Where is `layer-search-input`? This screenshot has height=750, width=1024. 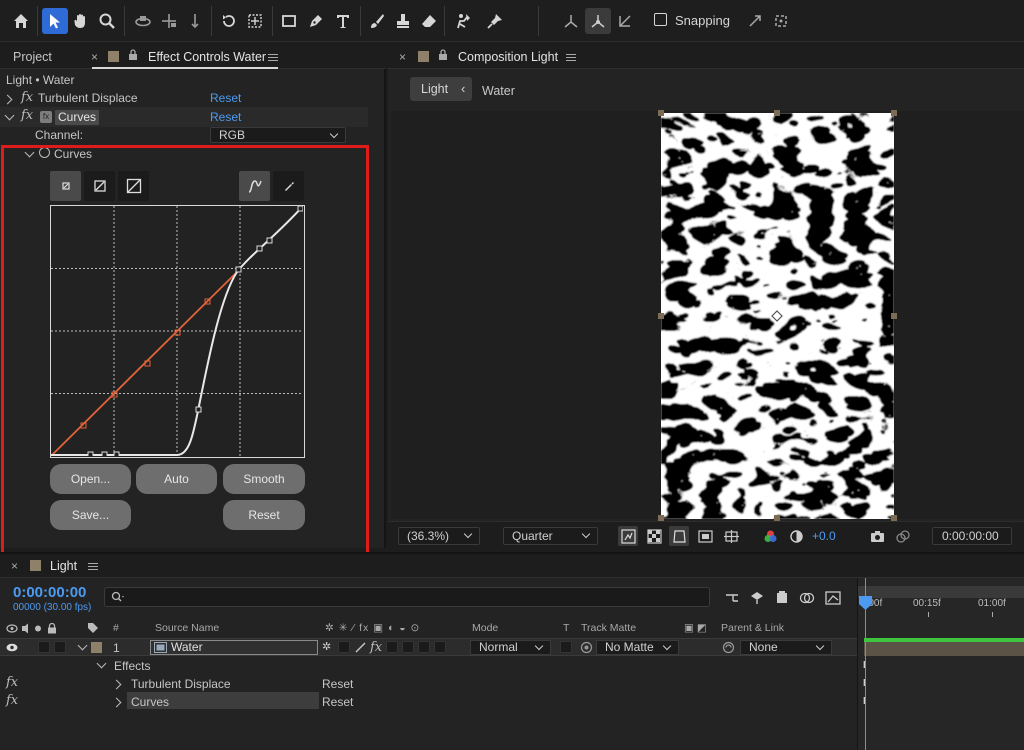 layer-search-input is located at coordinates (407, 597).